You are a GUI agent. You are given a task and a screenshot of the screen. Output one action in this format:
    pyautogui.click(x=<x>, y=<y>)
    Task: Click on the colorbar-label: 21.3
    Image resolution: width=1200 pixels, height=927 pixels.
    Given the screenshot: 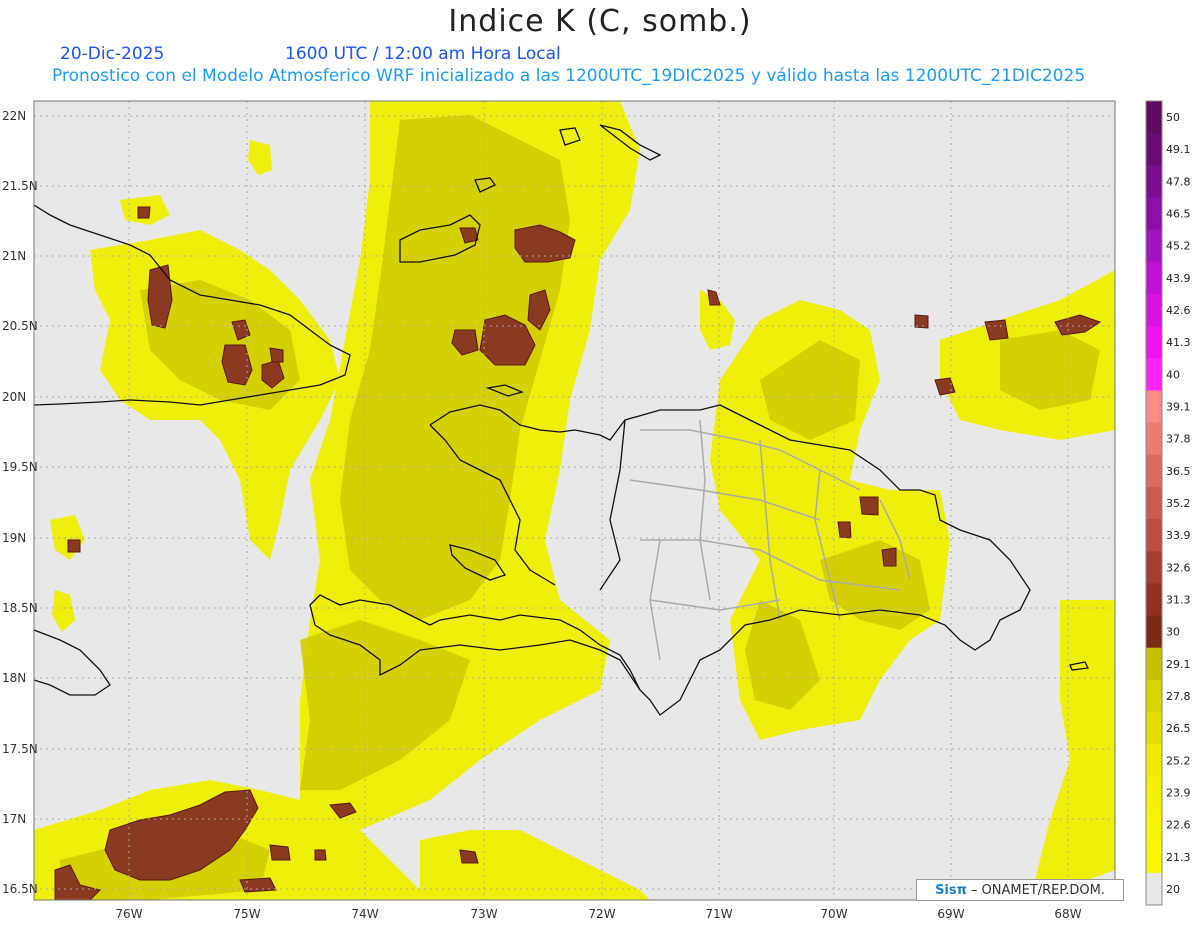 What is the action you would take?
    pyautogui.click(x=1178, y=857)
    